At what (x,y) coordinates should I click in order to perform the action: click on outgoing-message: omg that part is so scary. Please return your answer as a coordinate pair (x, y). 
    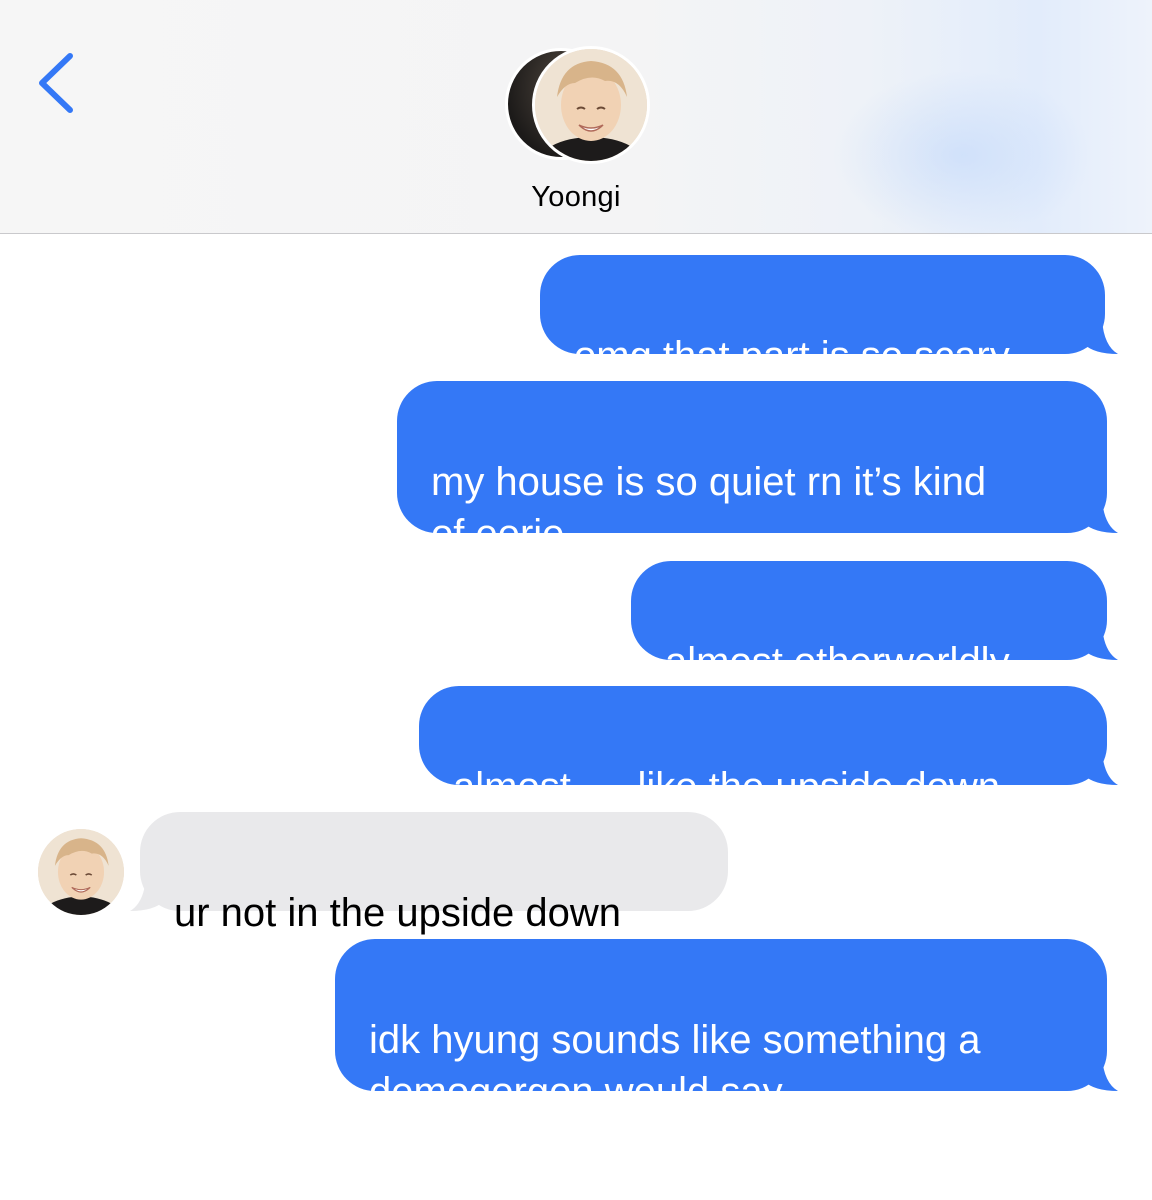
    Looking at the image, I should click on (822, 316).